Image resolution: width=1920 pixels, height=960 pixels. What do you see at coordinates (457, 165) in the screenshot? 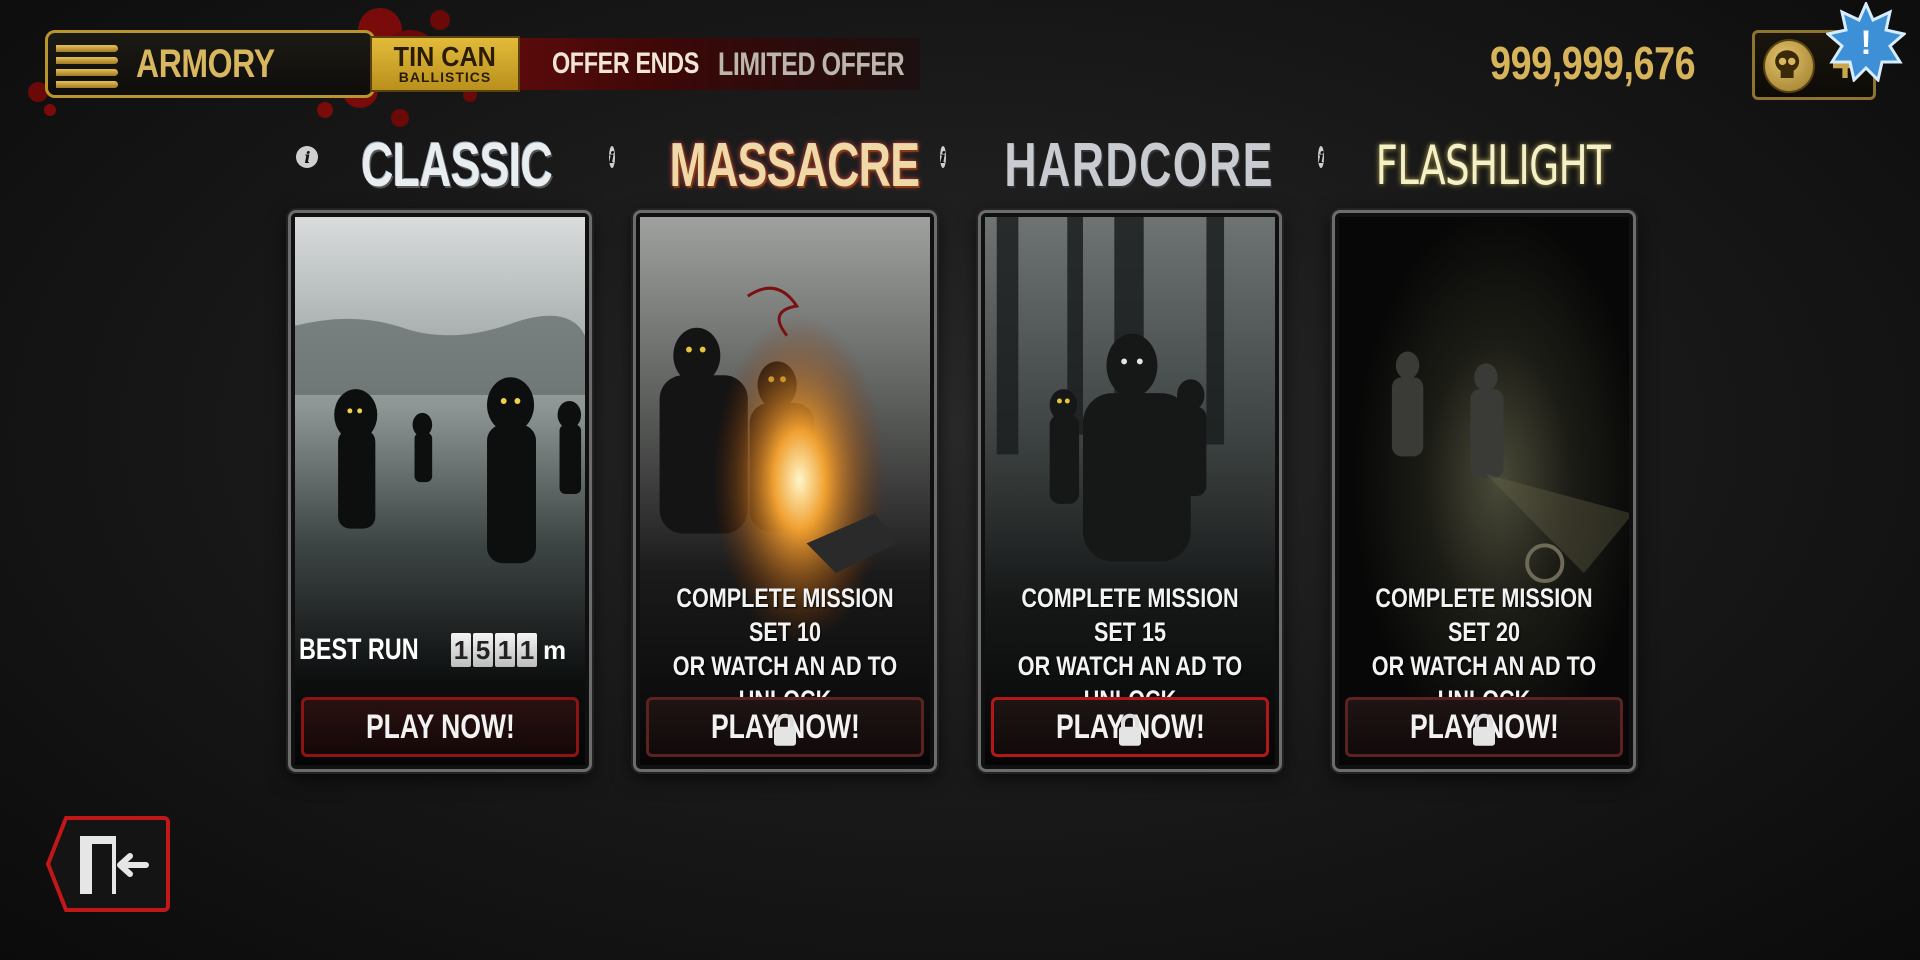
I see `mode-title-text: CLASSIC` at bounding box center [457, 165].